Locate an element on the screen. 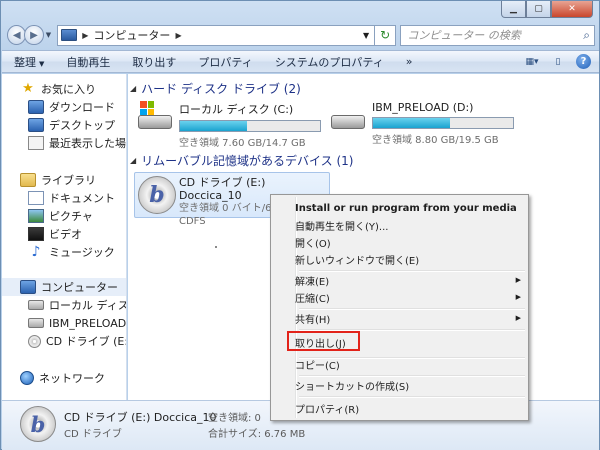  drive-free-space: 空き領域 8.80 GB/19.5 GB is located at coordinates (435, 140).